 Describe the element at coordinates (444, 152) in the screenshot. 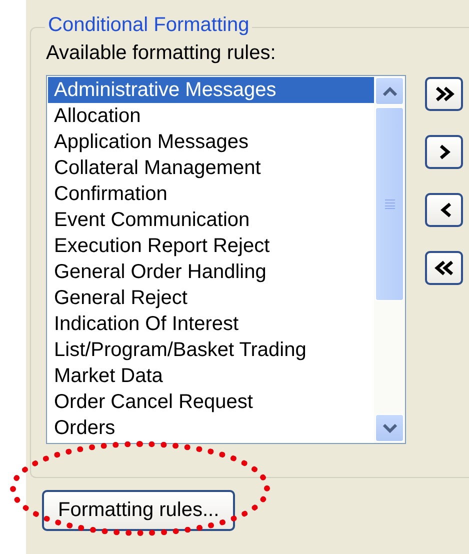

I see `add-button` at that location.